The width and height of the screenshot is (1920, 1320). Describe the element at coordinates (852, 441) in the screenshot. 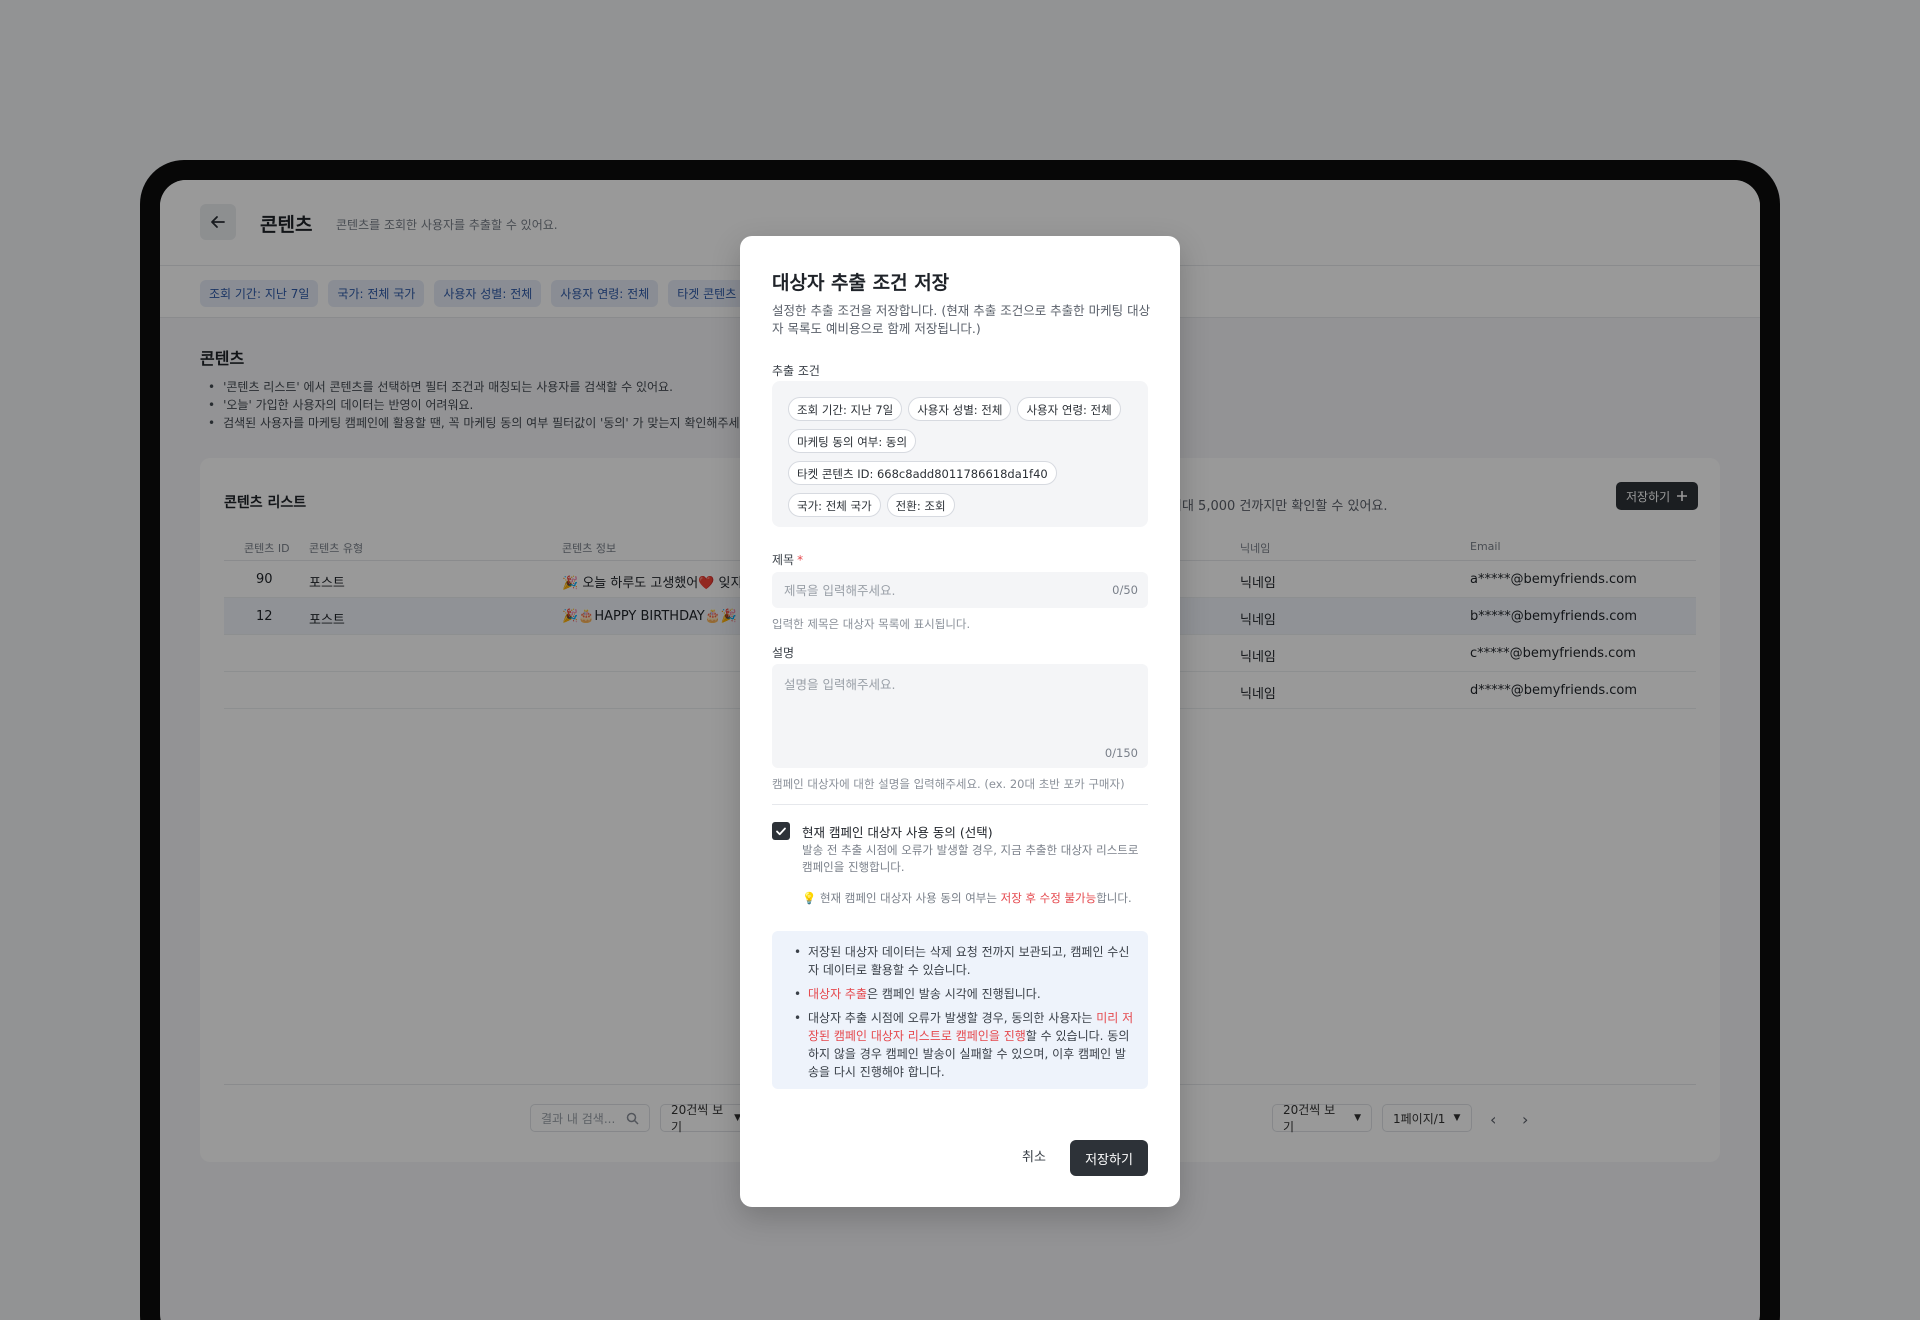

I see `condition-chip: 마케팅 동의 여부: 동의` at that location.